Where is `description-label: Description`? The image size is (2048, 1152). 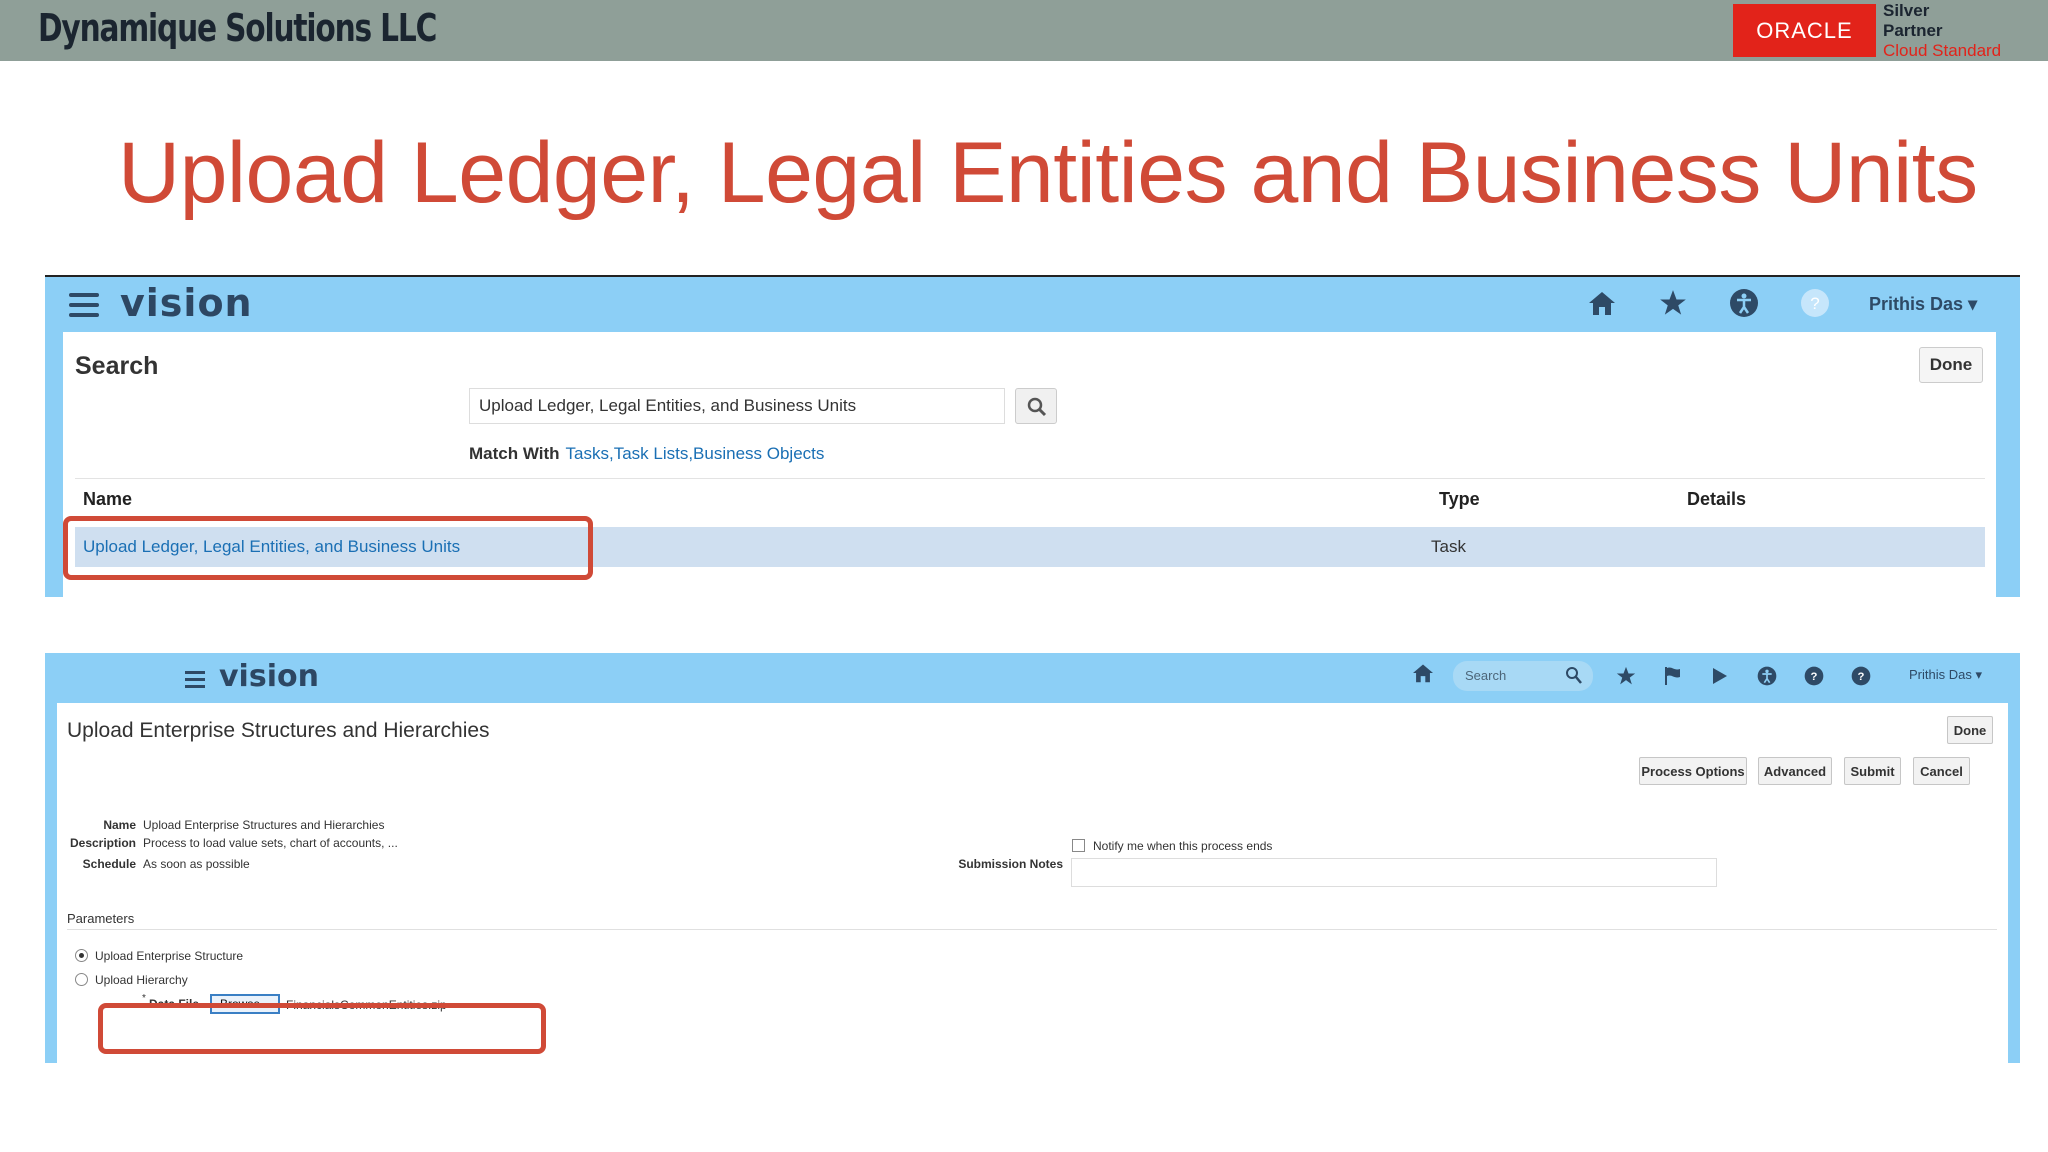 description-label: Description is located at coordinates (102, 843).